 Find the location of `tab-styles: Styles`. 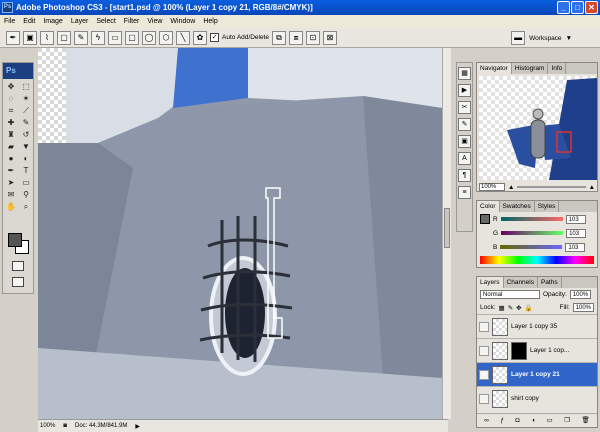

tab-styles: Styles is located at coordinates (547, 206).